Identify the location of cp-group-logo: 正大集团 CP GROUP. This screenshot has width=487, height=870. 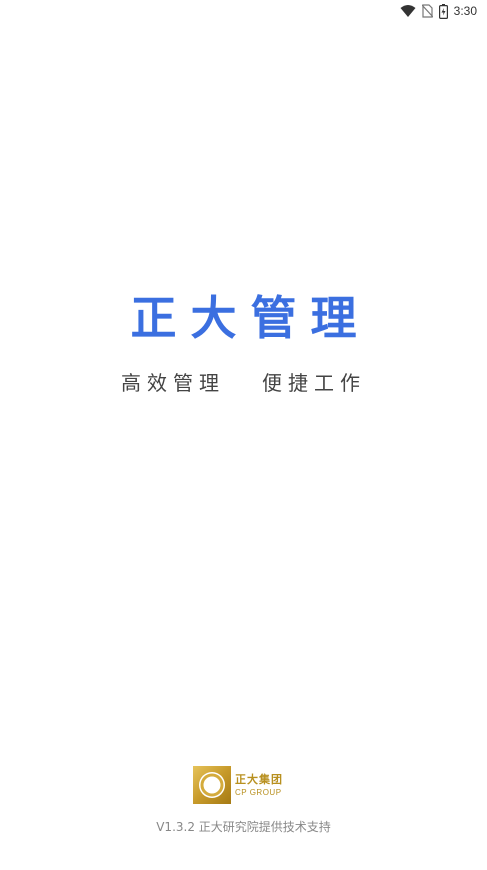
(238, 785).